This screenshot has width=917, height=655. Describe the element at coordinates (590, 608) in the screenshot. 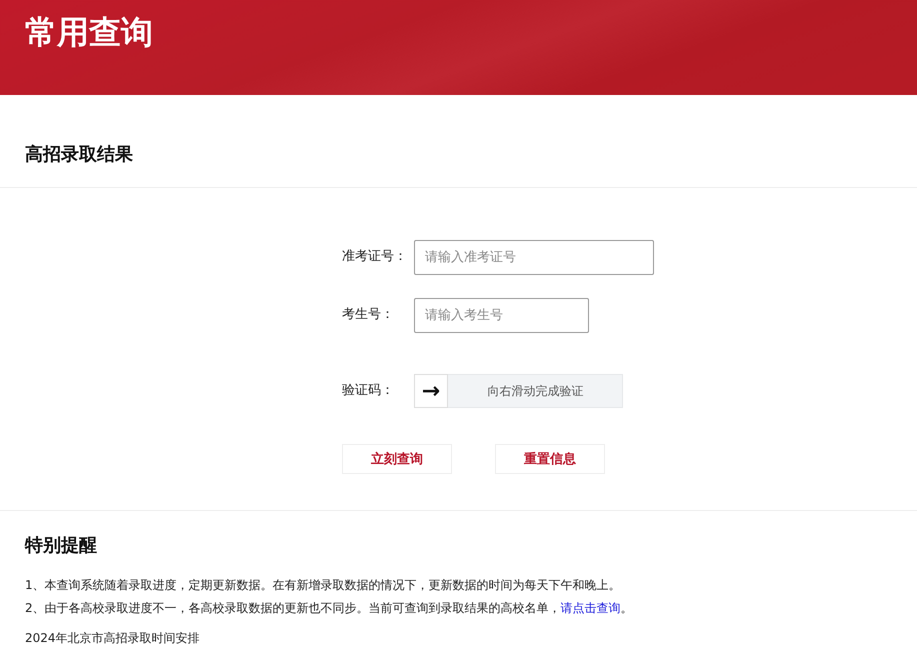

I see `query-link: 请点击查询` at that location.